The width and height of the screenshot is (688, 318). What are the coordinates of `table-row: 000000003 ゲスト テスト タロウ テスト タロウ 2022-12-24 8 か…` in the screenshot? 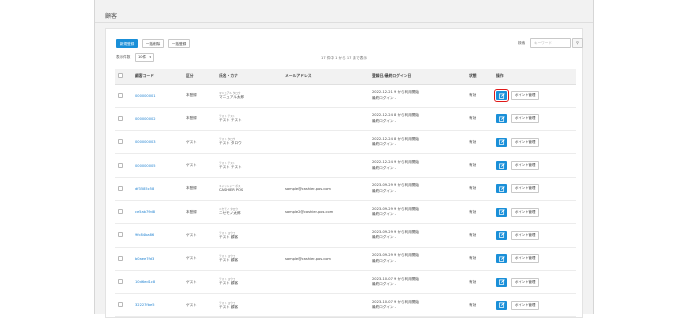 It's located at (345, 142).